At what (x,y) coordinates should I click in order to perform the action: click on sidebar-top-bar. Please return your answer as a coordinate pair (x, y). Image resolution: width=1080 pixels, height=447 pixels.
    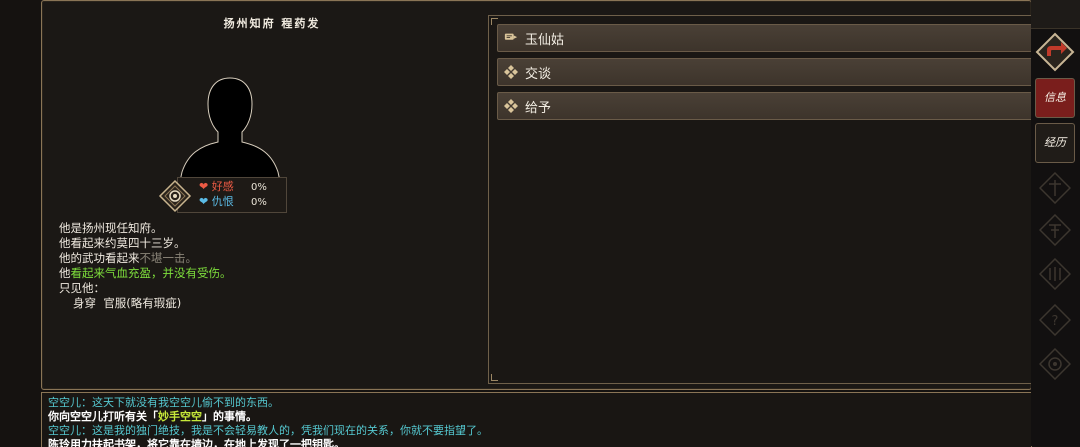
    Looking at the image, I should click on (1055, 14).